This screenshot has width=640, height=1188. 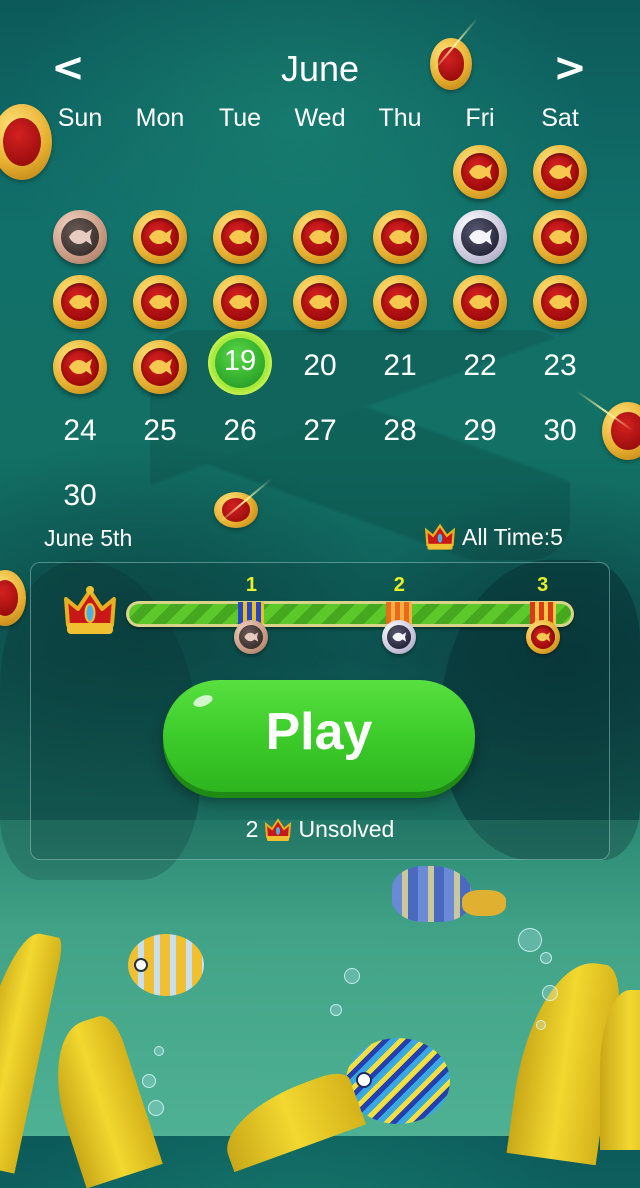 What do you see at coordinates (480, 432) in the screenshot?
I see `calendar-day-cell: 29` at bounding box center [480, 432].